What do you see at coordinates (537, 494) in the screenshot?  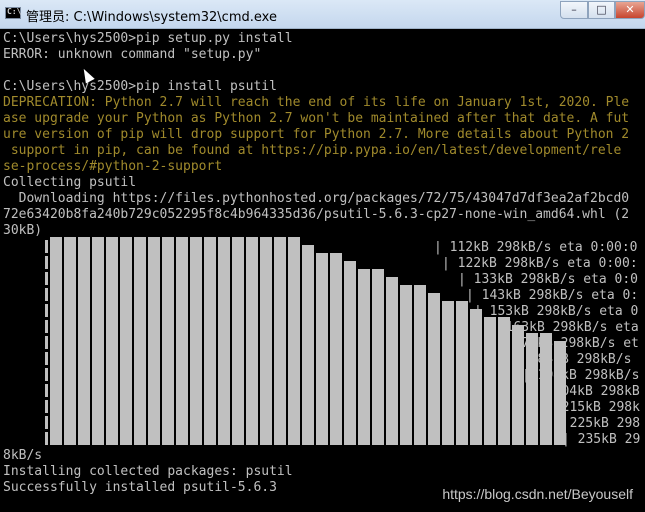 I see `watermark: https://blog.csdn.net/Beyouself` at bounding box center [537, 494].